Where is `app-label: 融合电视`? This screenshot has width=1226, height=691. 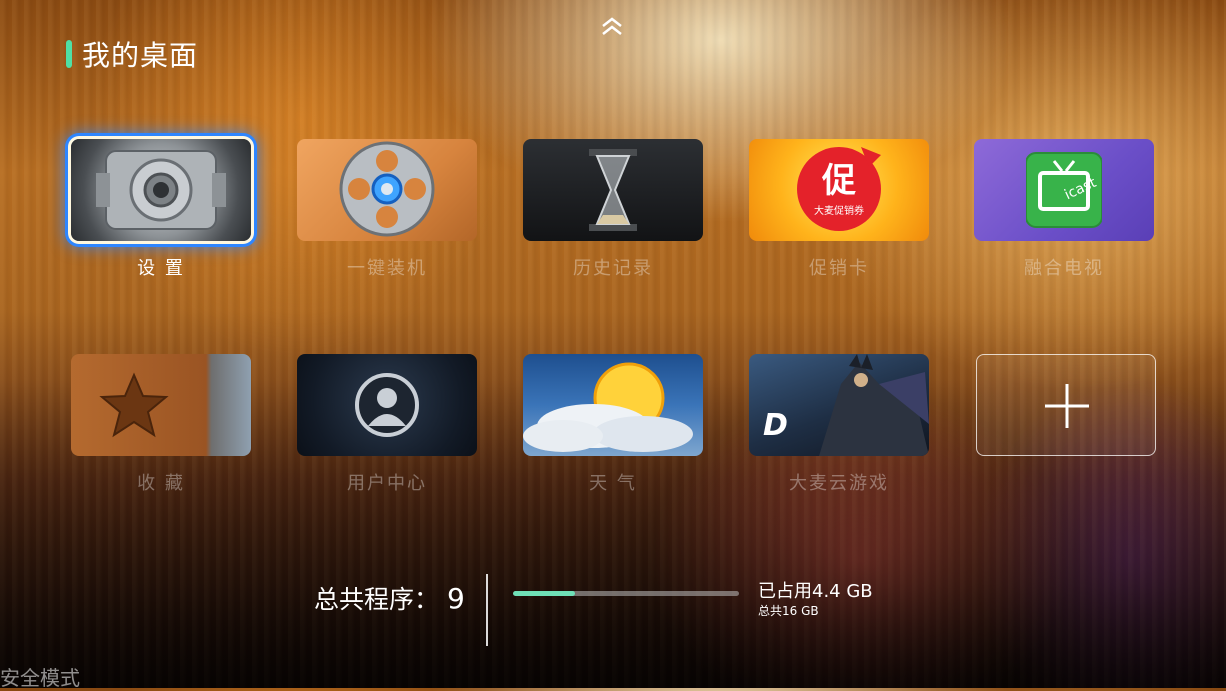 app-label: 融合电视 is located at coordinates (1064, 268).